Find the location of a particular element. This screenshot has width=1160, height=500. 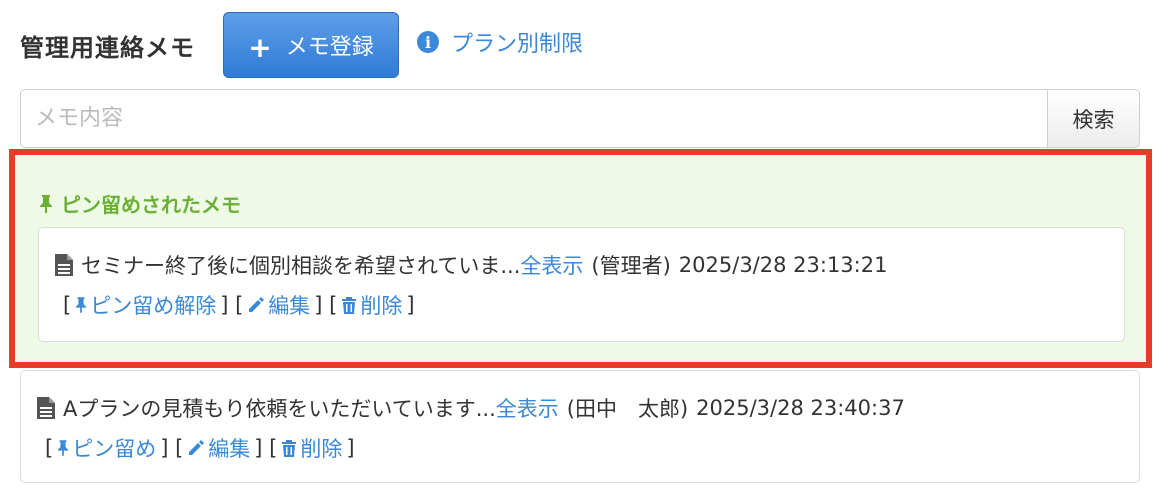

pinned-heading: ピン留めされたメモ is located at coordinates (140, 203).